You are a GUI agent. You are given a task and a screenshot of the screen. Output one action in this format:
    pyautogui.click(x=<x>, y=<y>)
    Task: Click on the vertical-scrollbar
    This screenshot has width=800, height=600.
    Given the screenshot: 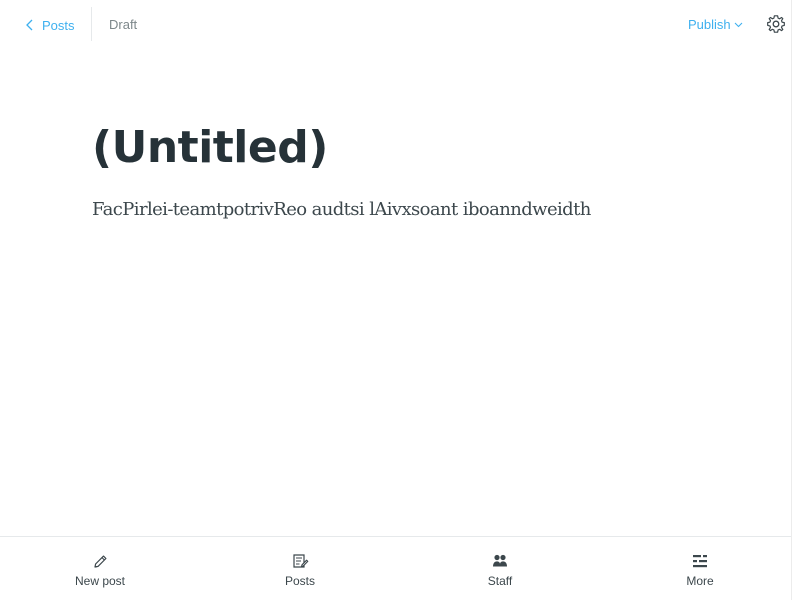 What is the action you would take?
    pyautogui.click(x=795, y=300)
    